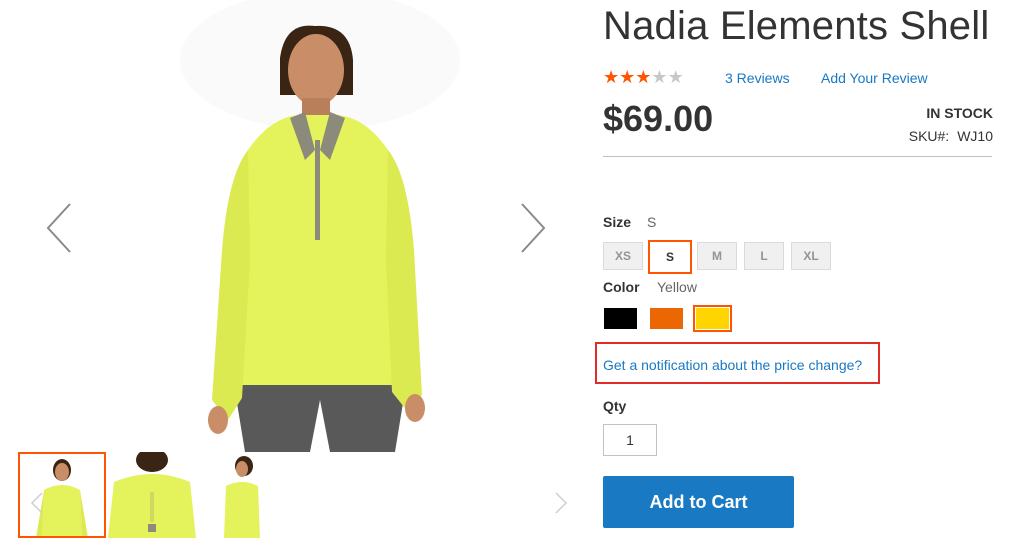  Describe the element at coordinates (60, 228) in the screenshot. I see `gallery-prev-arrow` at that location.